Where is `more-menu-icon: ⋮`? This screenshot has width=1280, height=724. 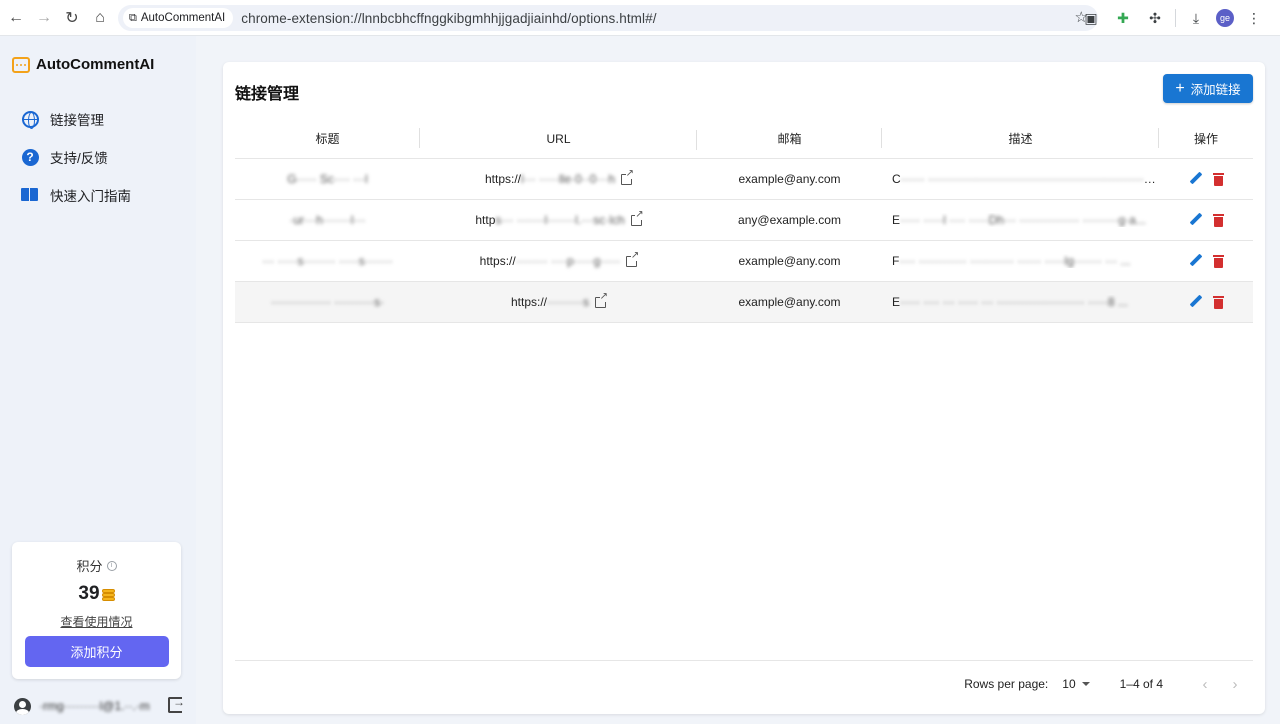
more-menu-icon: ⋮ is located at coordinates (1254, 18).